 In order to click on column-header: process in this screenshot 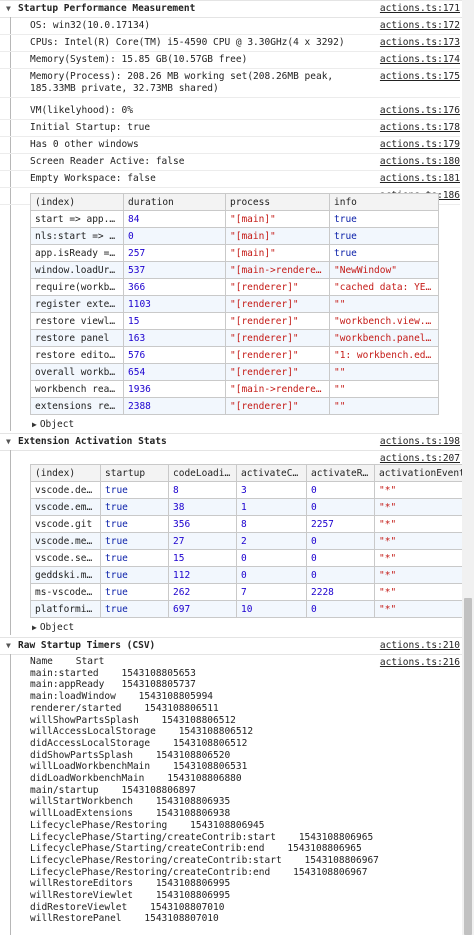, I will do `click(277, 202)`.